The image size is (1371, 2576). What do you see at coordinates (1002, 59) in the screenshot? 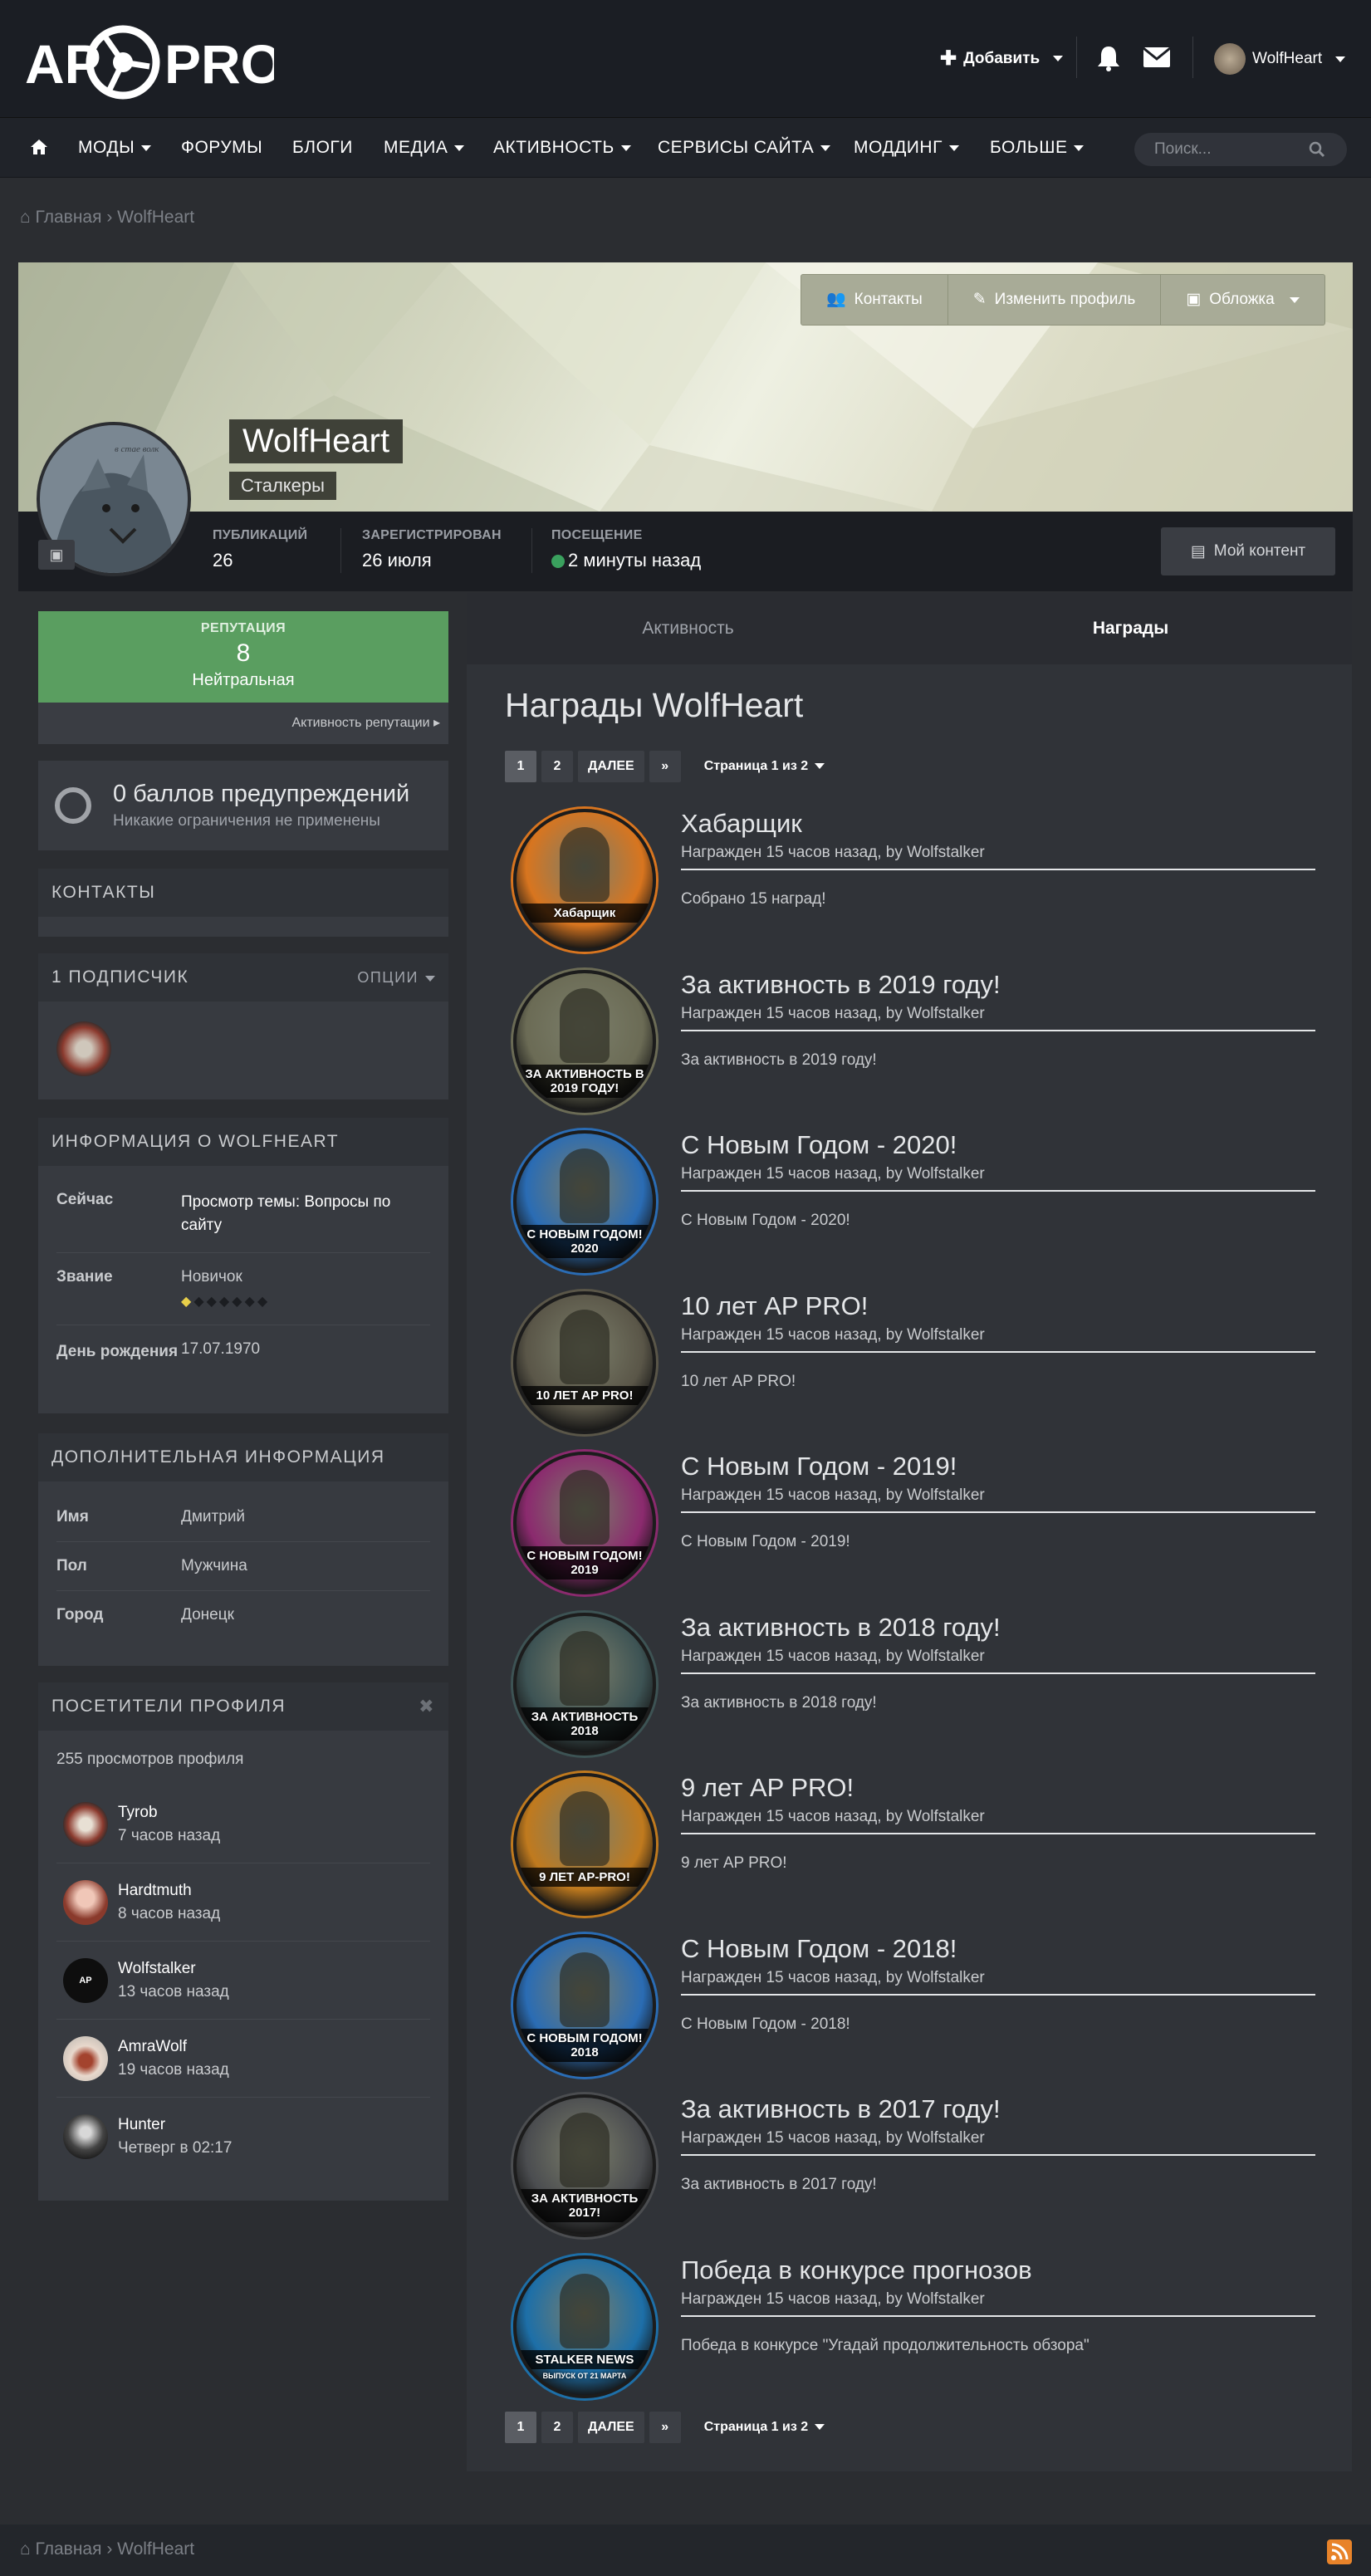
I see `add-button: ✚ Добавить` at bounding box center [1002, 59].